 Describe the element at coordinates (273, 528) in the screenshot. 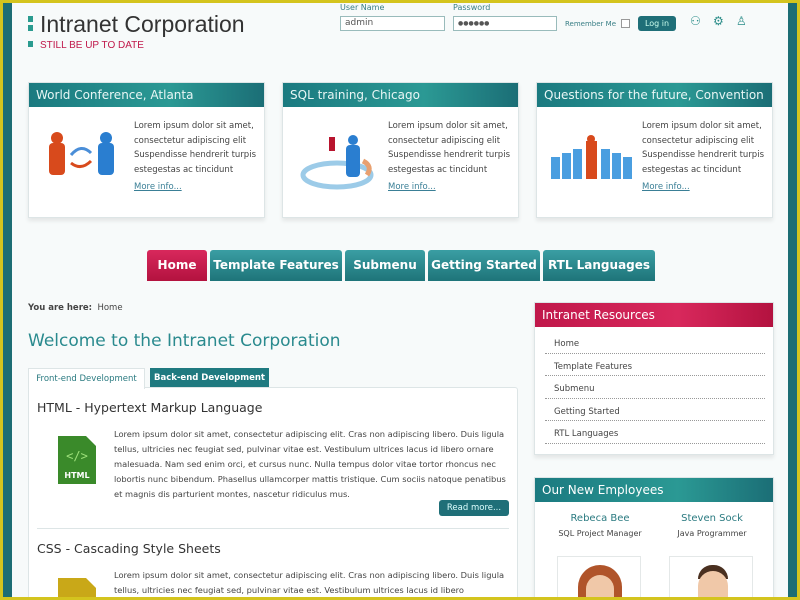

I see `divider` at that location.